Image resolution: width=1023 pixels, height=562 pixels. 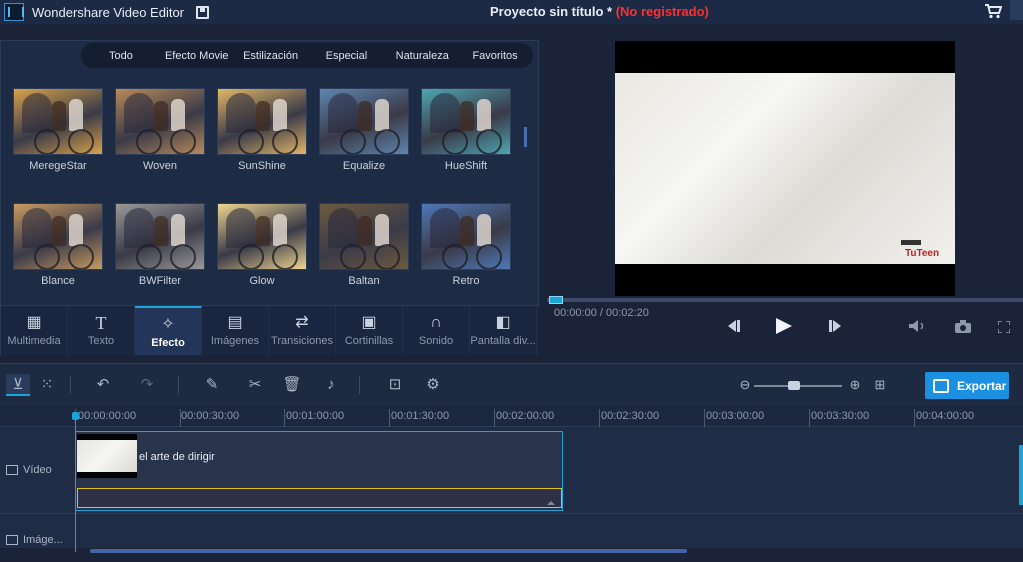 I want to click on microphone-icon: ♪, so click(x=331, y=385).